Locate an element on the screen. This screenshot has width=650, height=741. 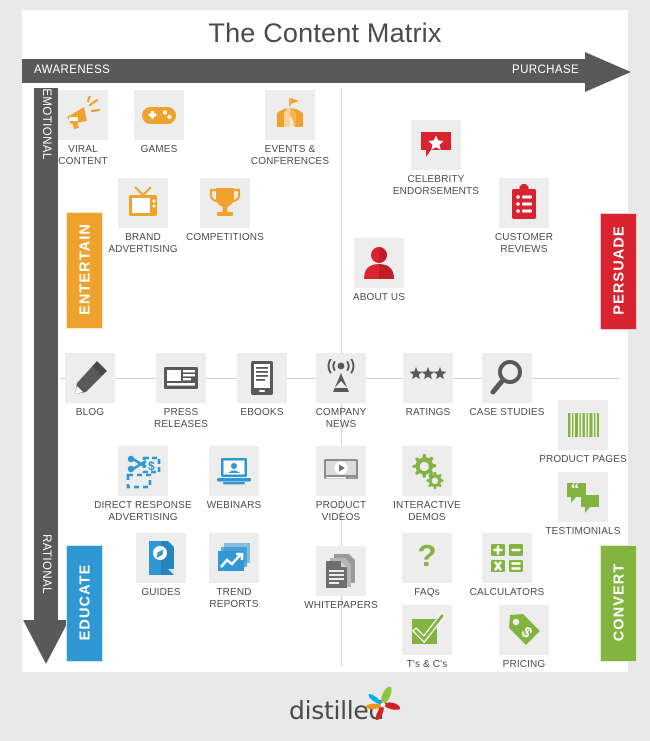
checkbox-icon is located at coordinates (427, 630).